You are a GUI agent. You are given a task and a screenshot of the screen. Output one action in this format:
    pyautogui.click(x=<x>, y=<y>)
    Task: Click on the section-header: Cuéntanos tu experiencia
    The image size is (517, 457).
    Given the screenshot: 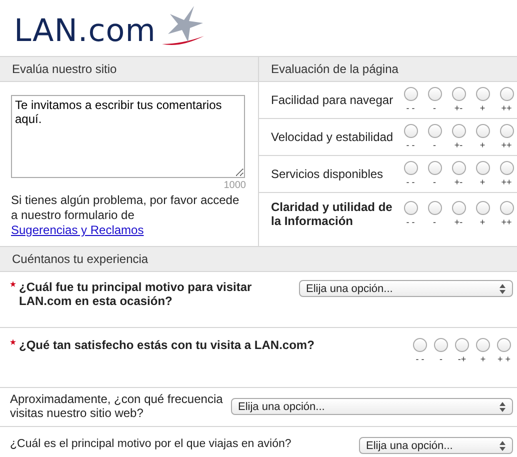 What is the action you would take?
    pyautogui.click(x=258, y=259)
    